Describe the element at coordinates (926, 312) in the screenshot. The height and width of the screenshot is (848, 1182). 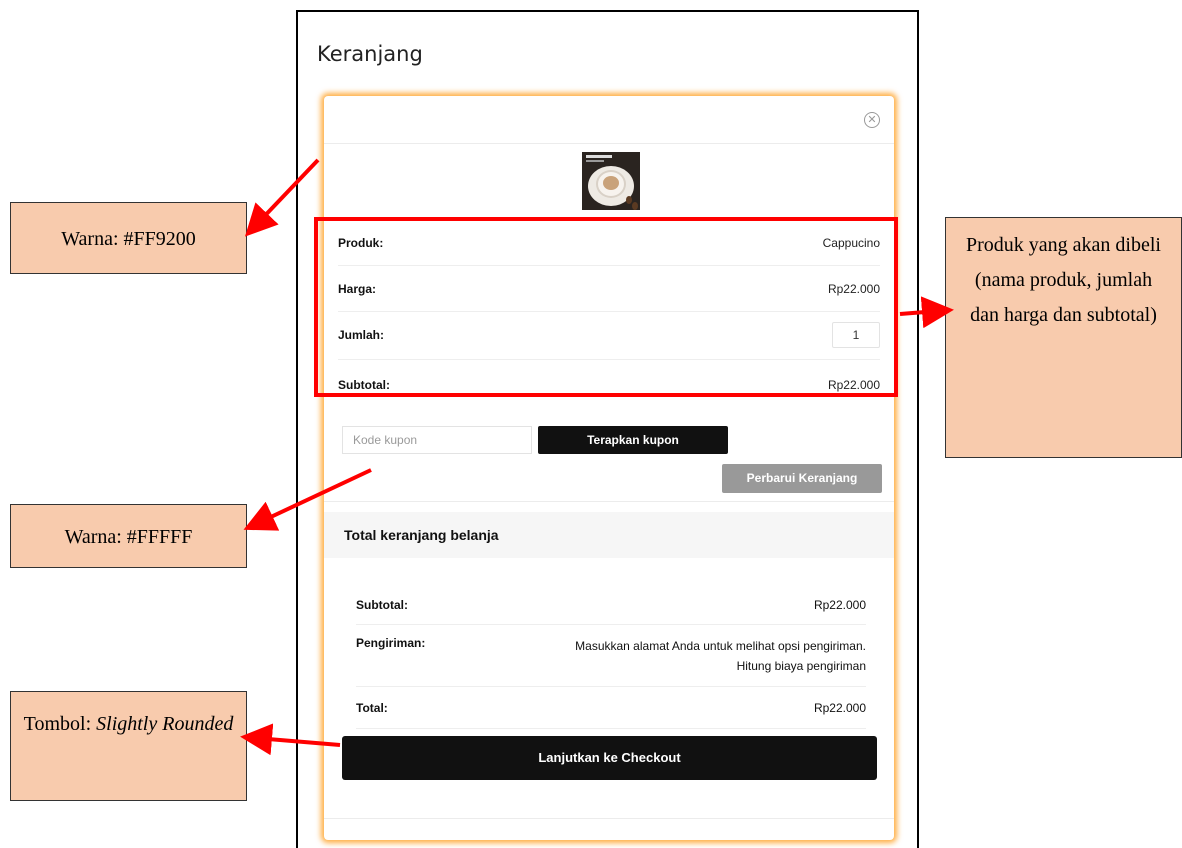
I see `arrow-product` at that location.